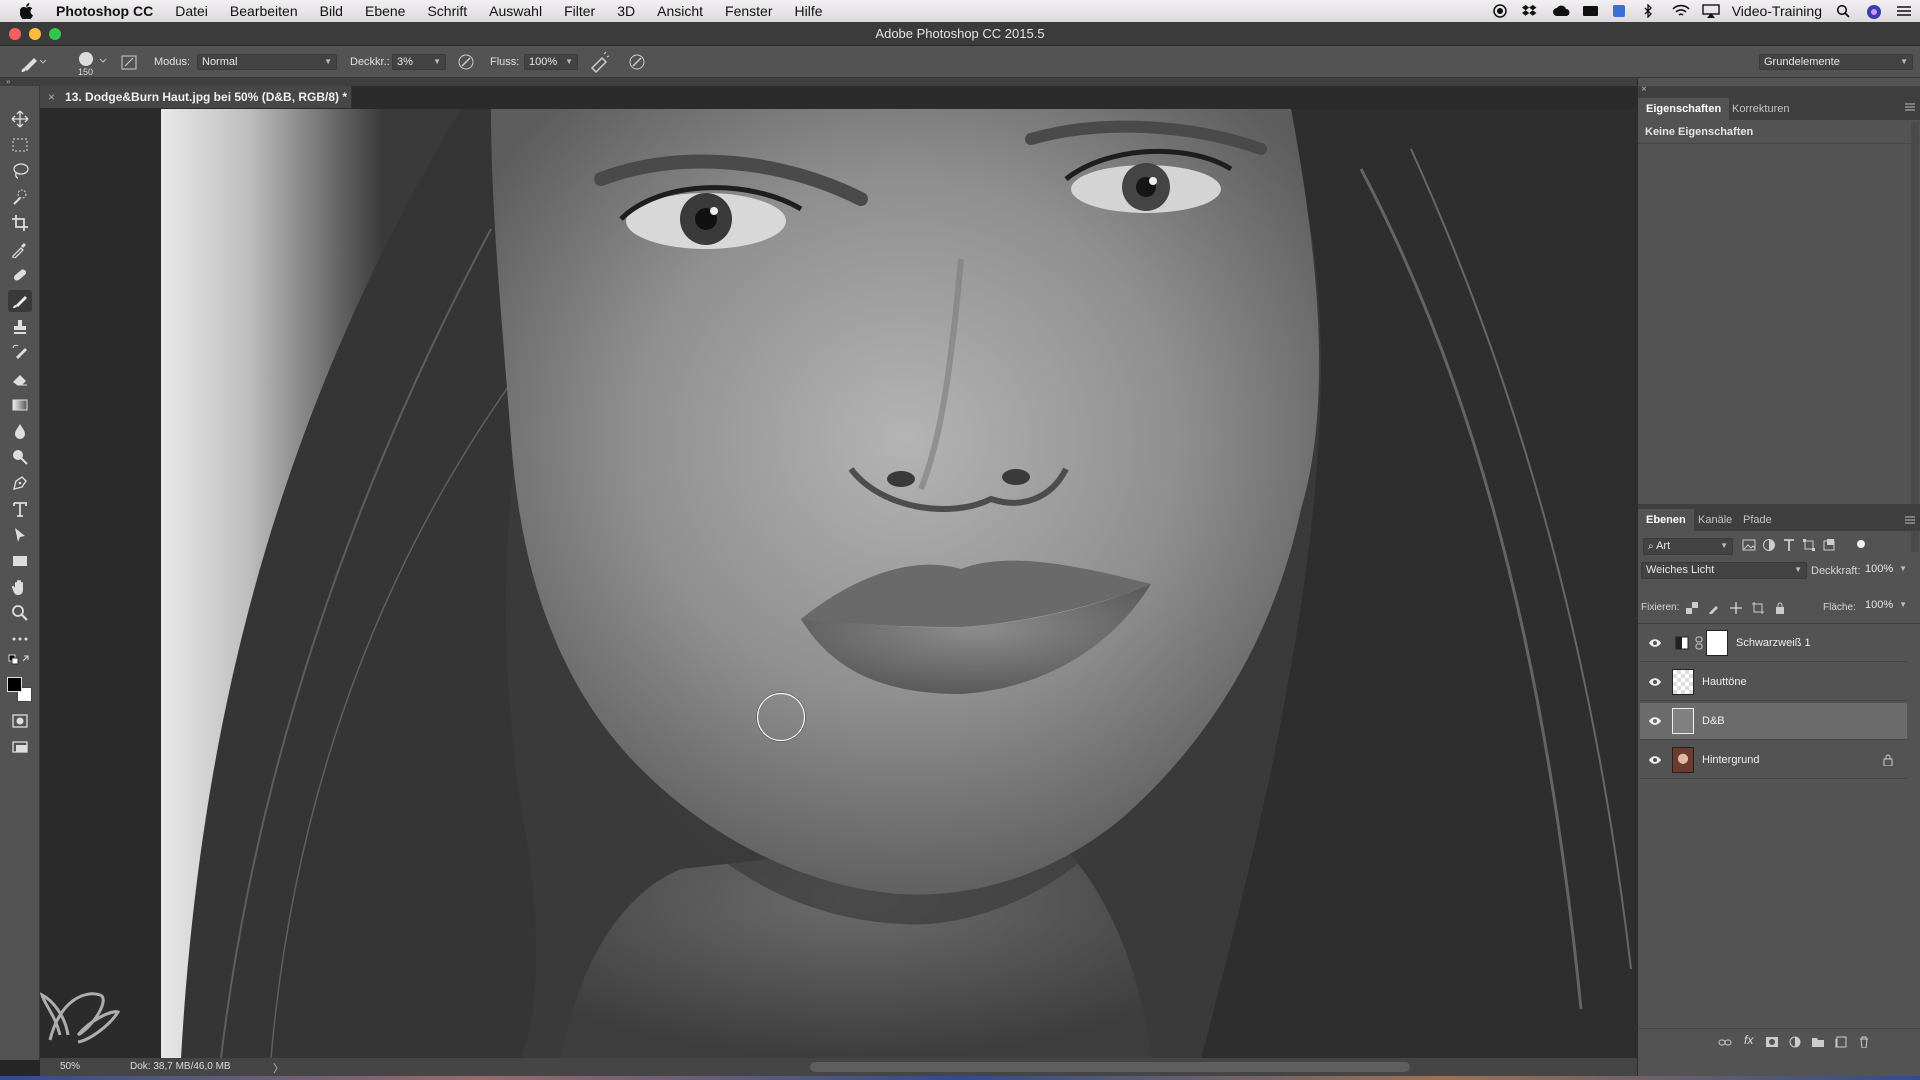 The height and width of the screenshot is (1080, 1920). I want to click on foreground-color-swatch, so click(14, 684).